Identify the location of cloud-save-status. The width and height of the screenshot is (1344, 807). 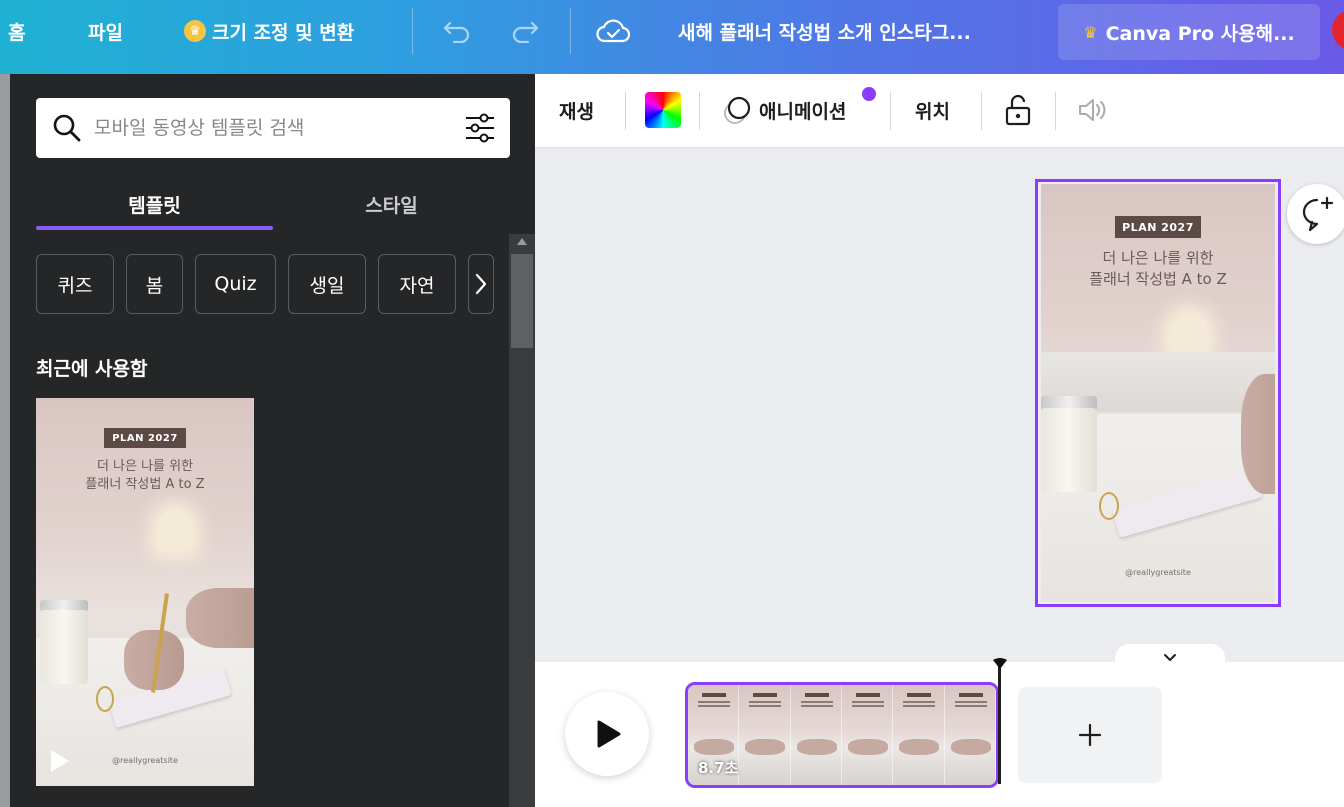
(613, 31).